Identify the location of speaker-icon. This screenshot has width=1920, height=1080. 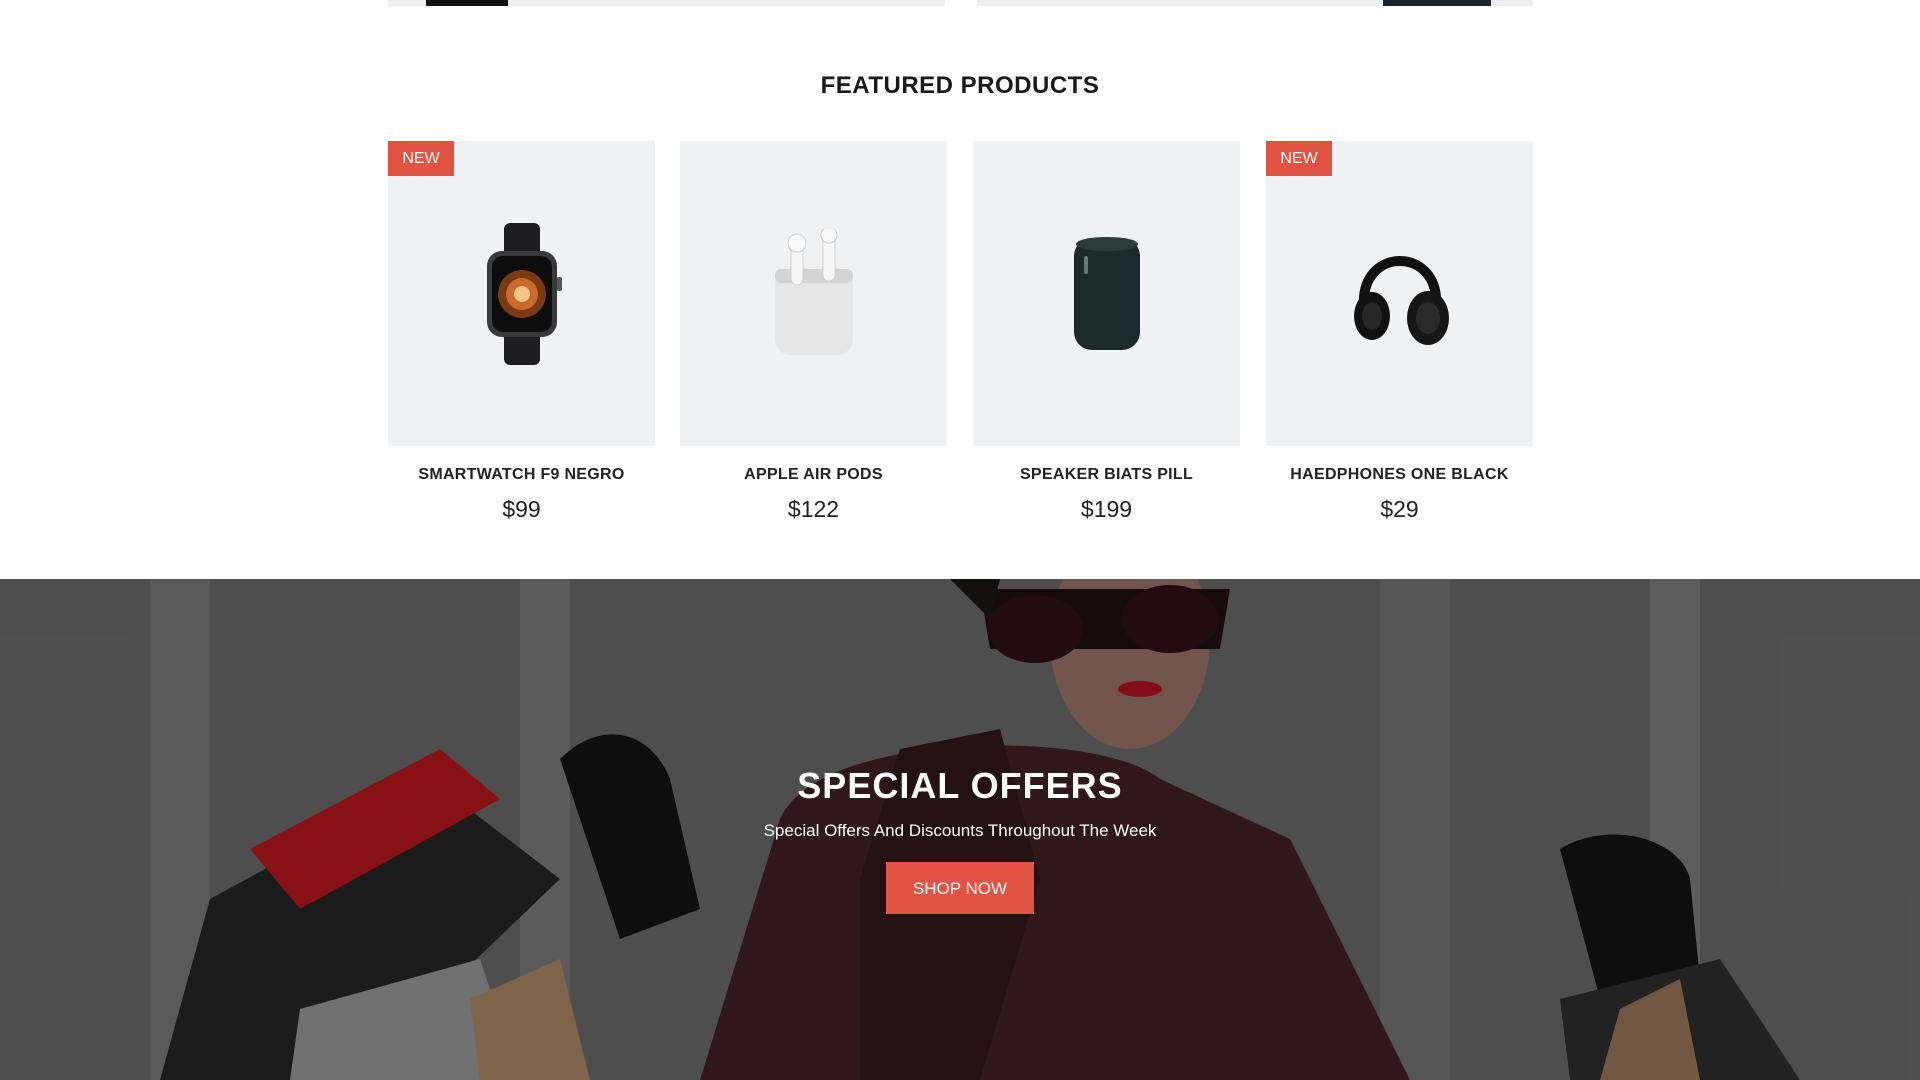
(1106, 293).